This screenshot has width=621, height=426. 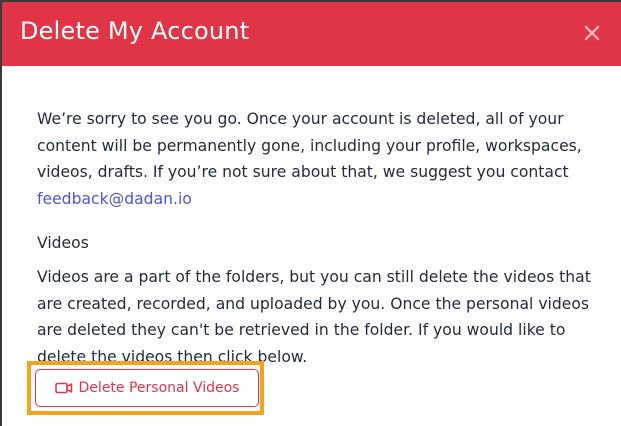 What do you see at coordinates (311, 34) in the screenshot?
I see `modal-header: Delete My Account` at bounding box center [311, 34].